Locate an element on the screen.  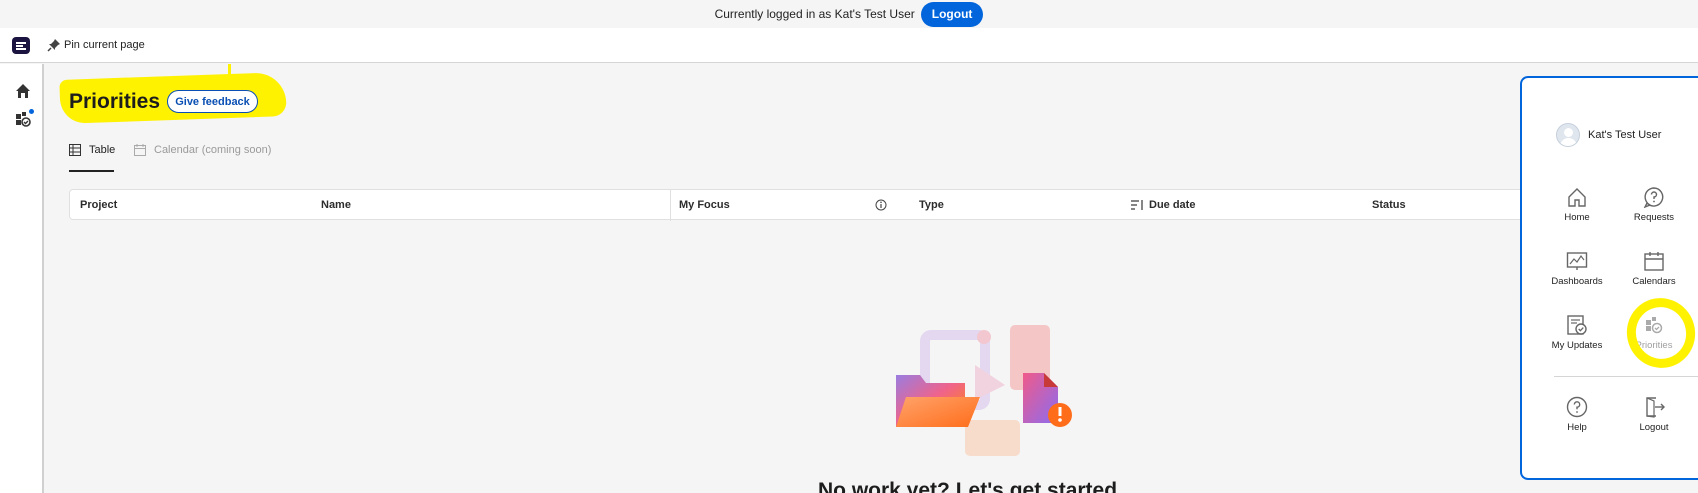
tab-label: Calendar (coming soon) is located at coordinates (213, 150).